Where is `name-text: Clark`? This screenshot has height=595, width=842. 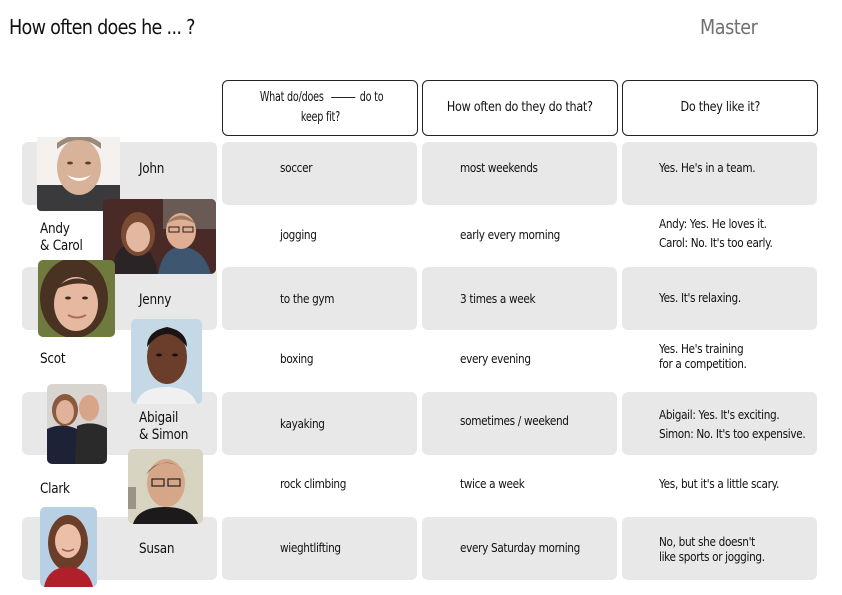
name-text: Clark is located at coordinates (55, 489).